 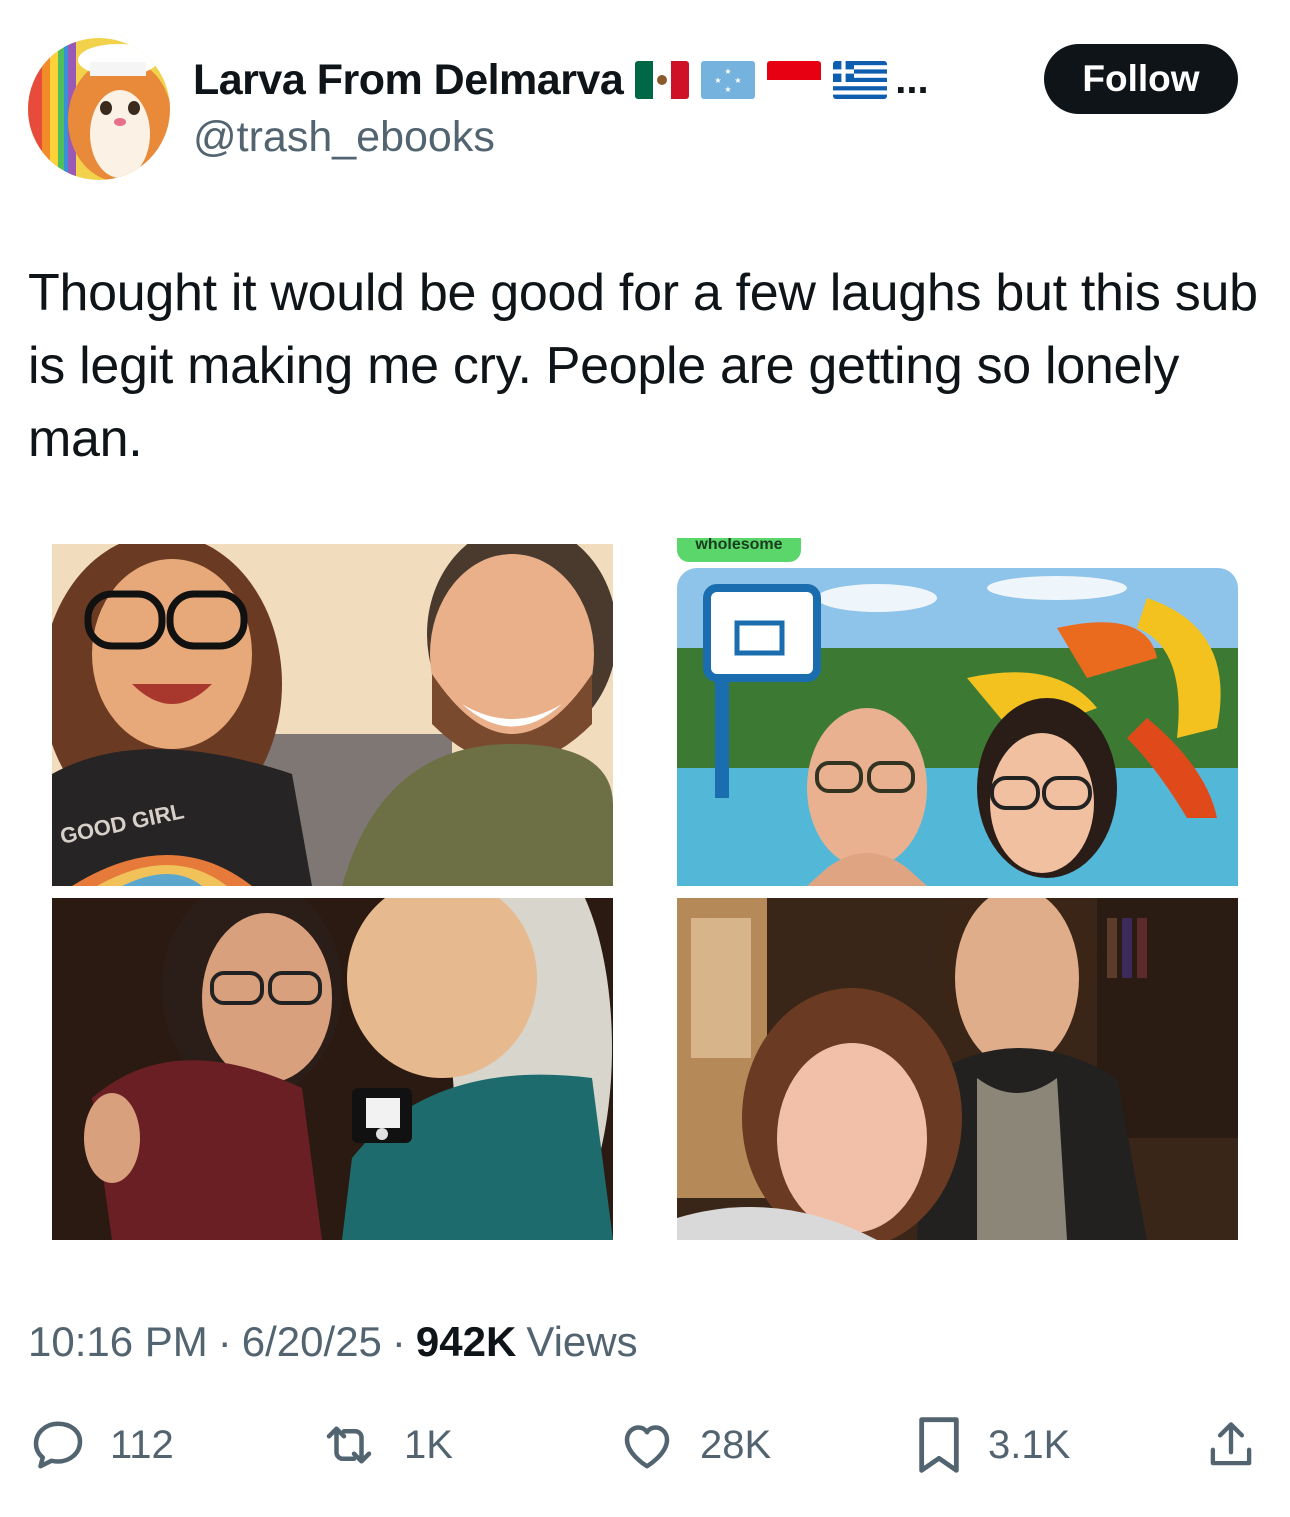 What do you see at coordinates (662, 80) in the screenshot?
I see `mexico-flag-icon` at bounding box center [662, 80].